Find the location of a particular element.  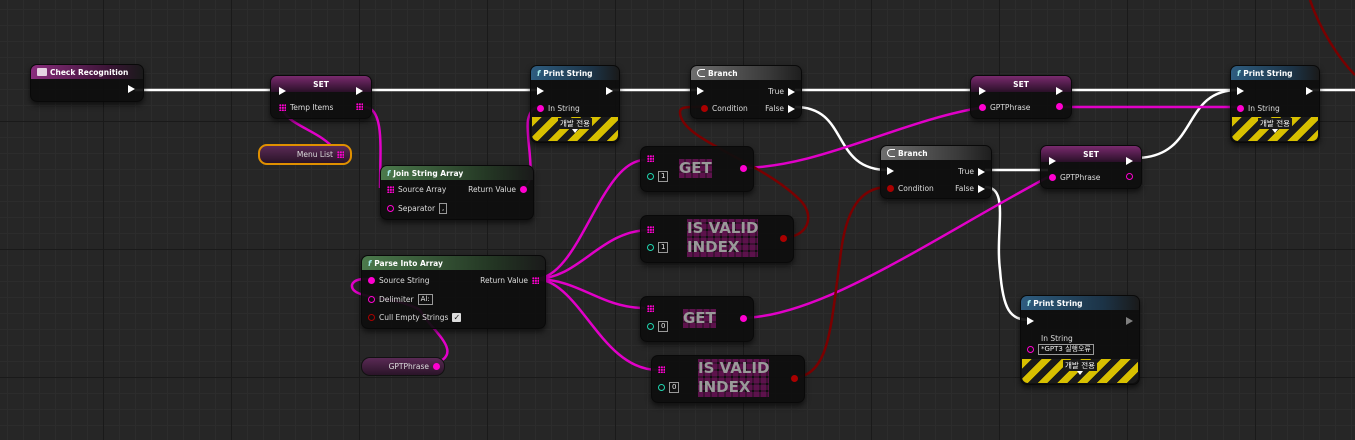

pin-label: Source Array is located at coordinates (422, 189).